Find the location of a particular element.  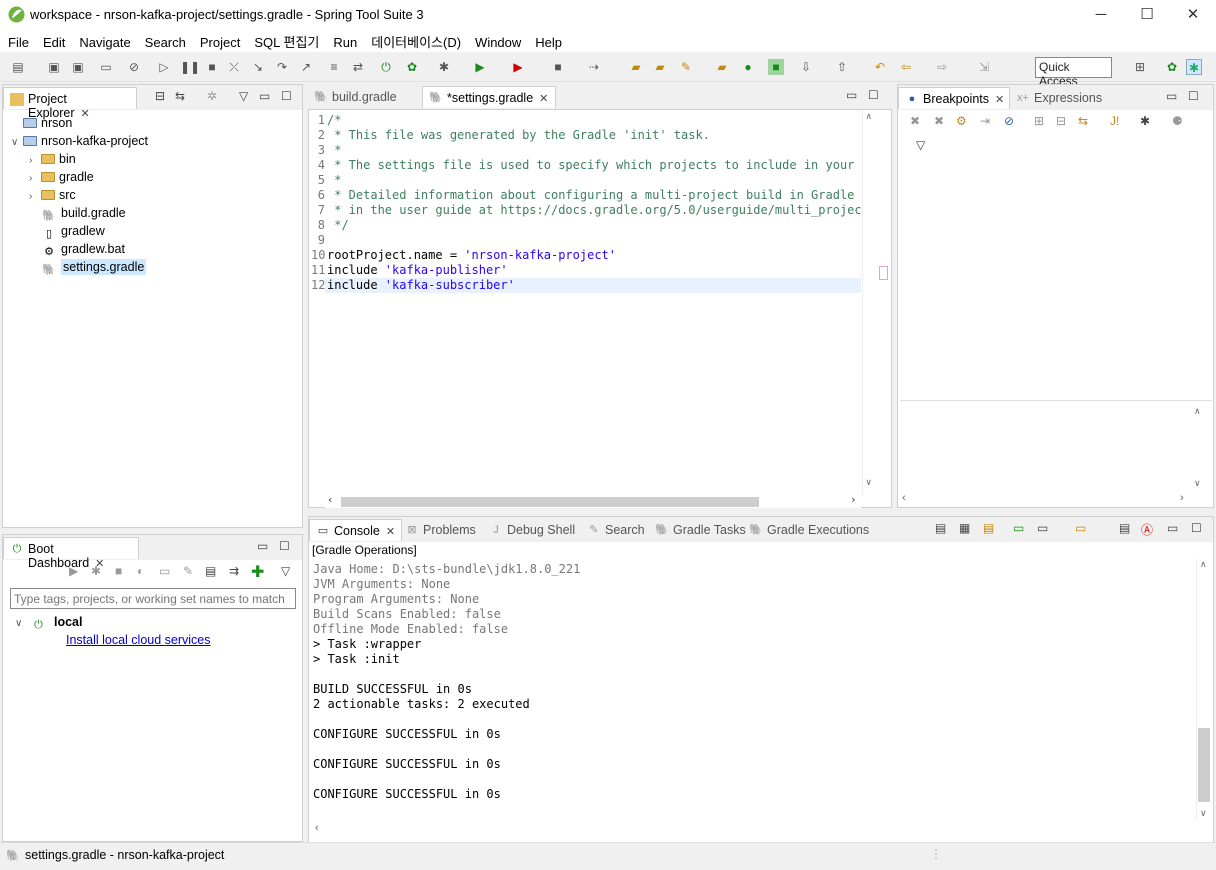

show-supported-icon: ⚙ is located at coordinates (961, 121).